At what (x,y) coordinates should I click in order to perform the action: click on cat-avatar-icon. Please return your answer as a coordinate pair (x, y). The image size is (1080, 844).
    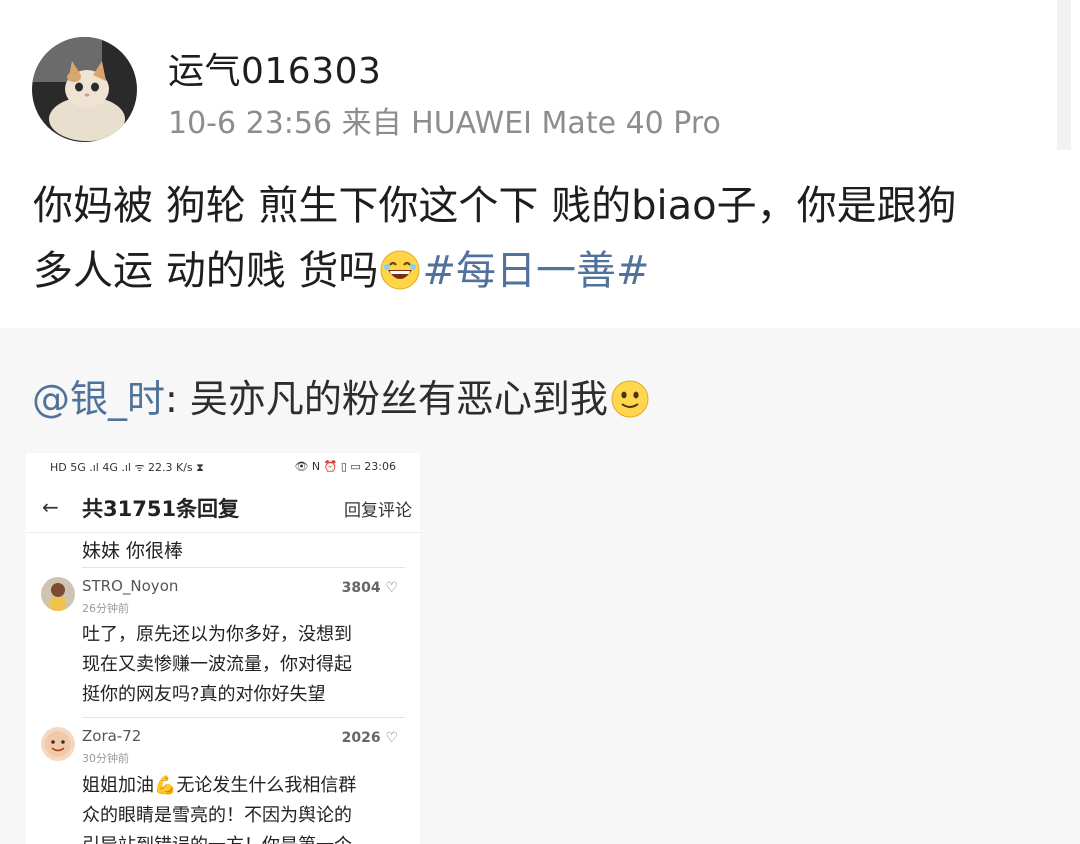
    Looking at the image, I should click on (84, 89).